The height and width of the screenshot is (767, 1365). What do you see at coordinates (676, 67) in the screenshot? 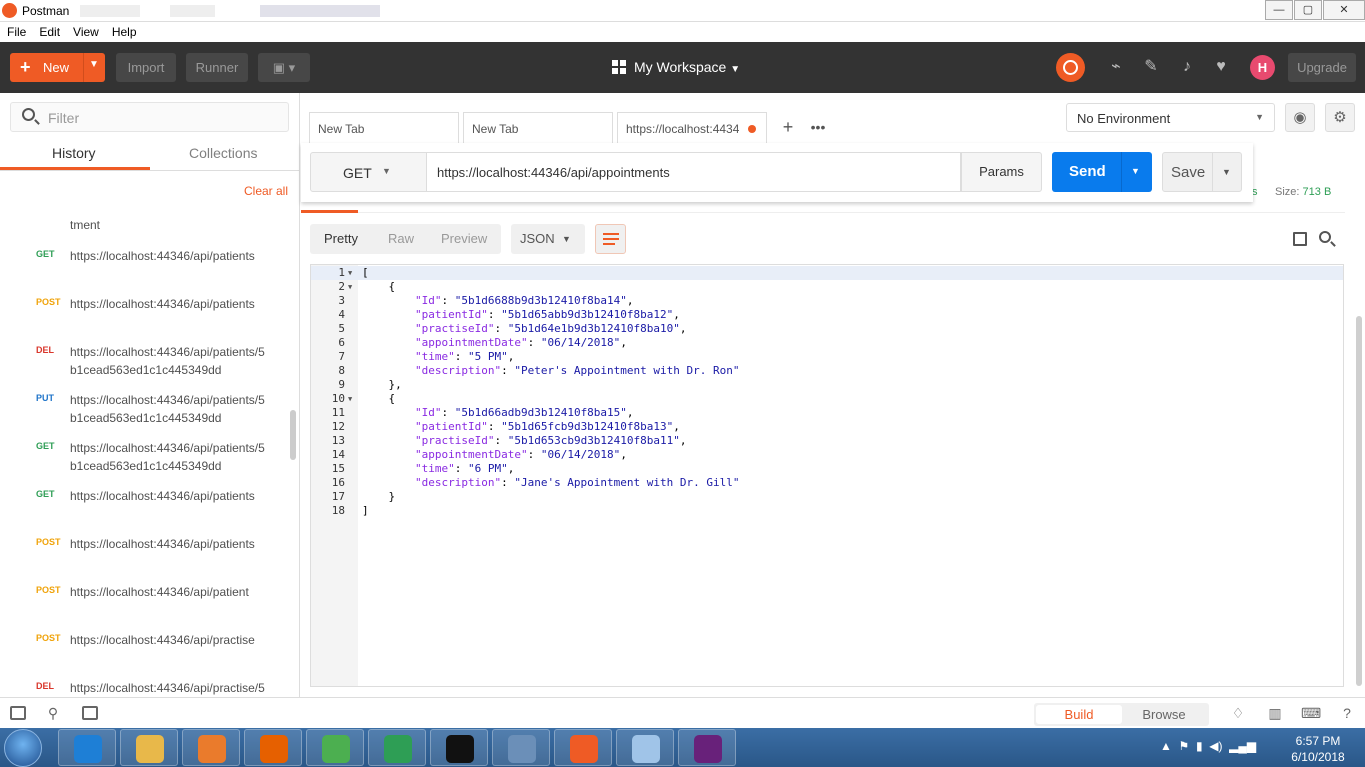
I see `workspace-selector: My Workspace ▼` at bounding box center [676, 67].